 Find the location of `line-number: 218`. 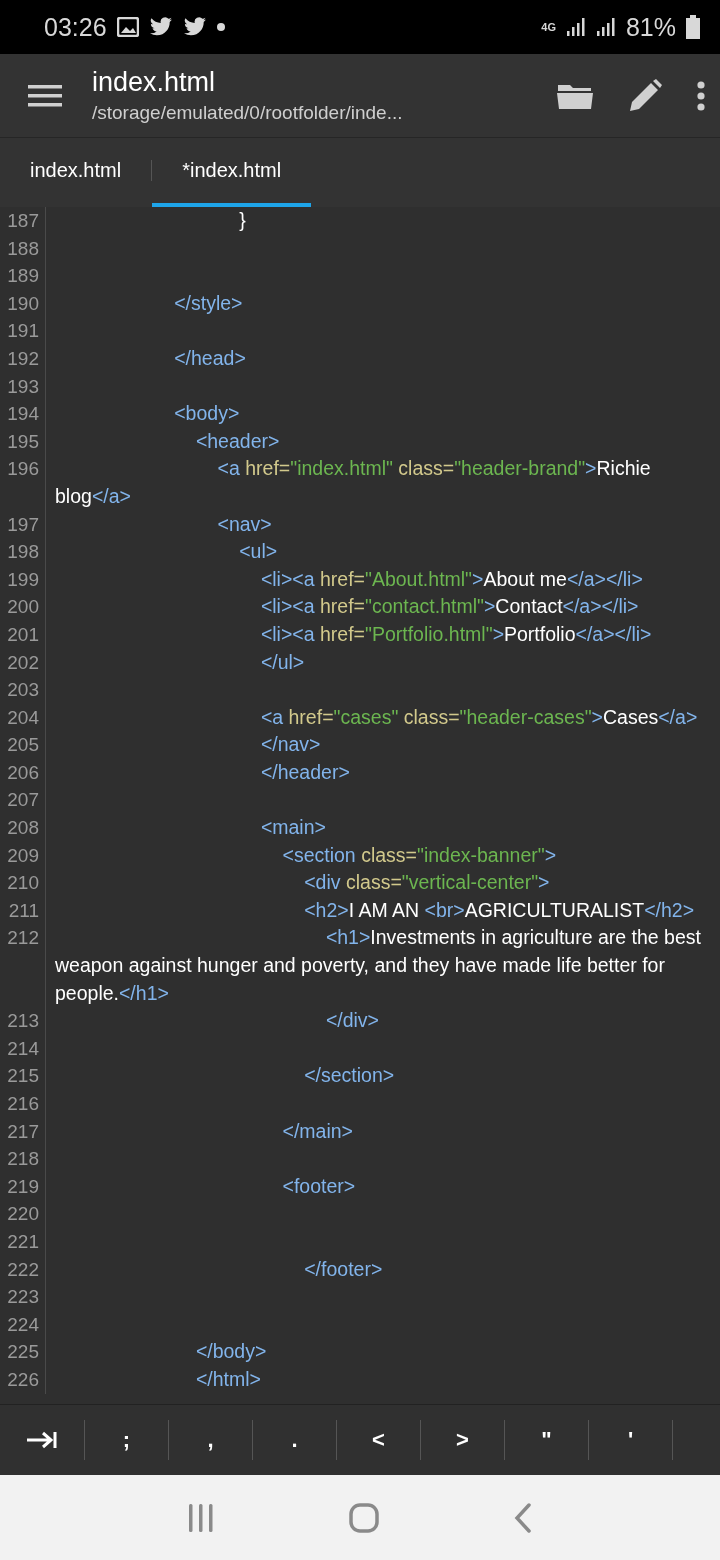

line-number: 218 is located at coordinates (22, 1159).